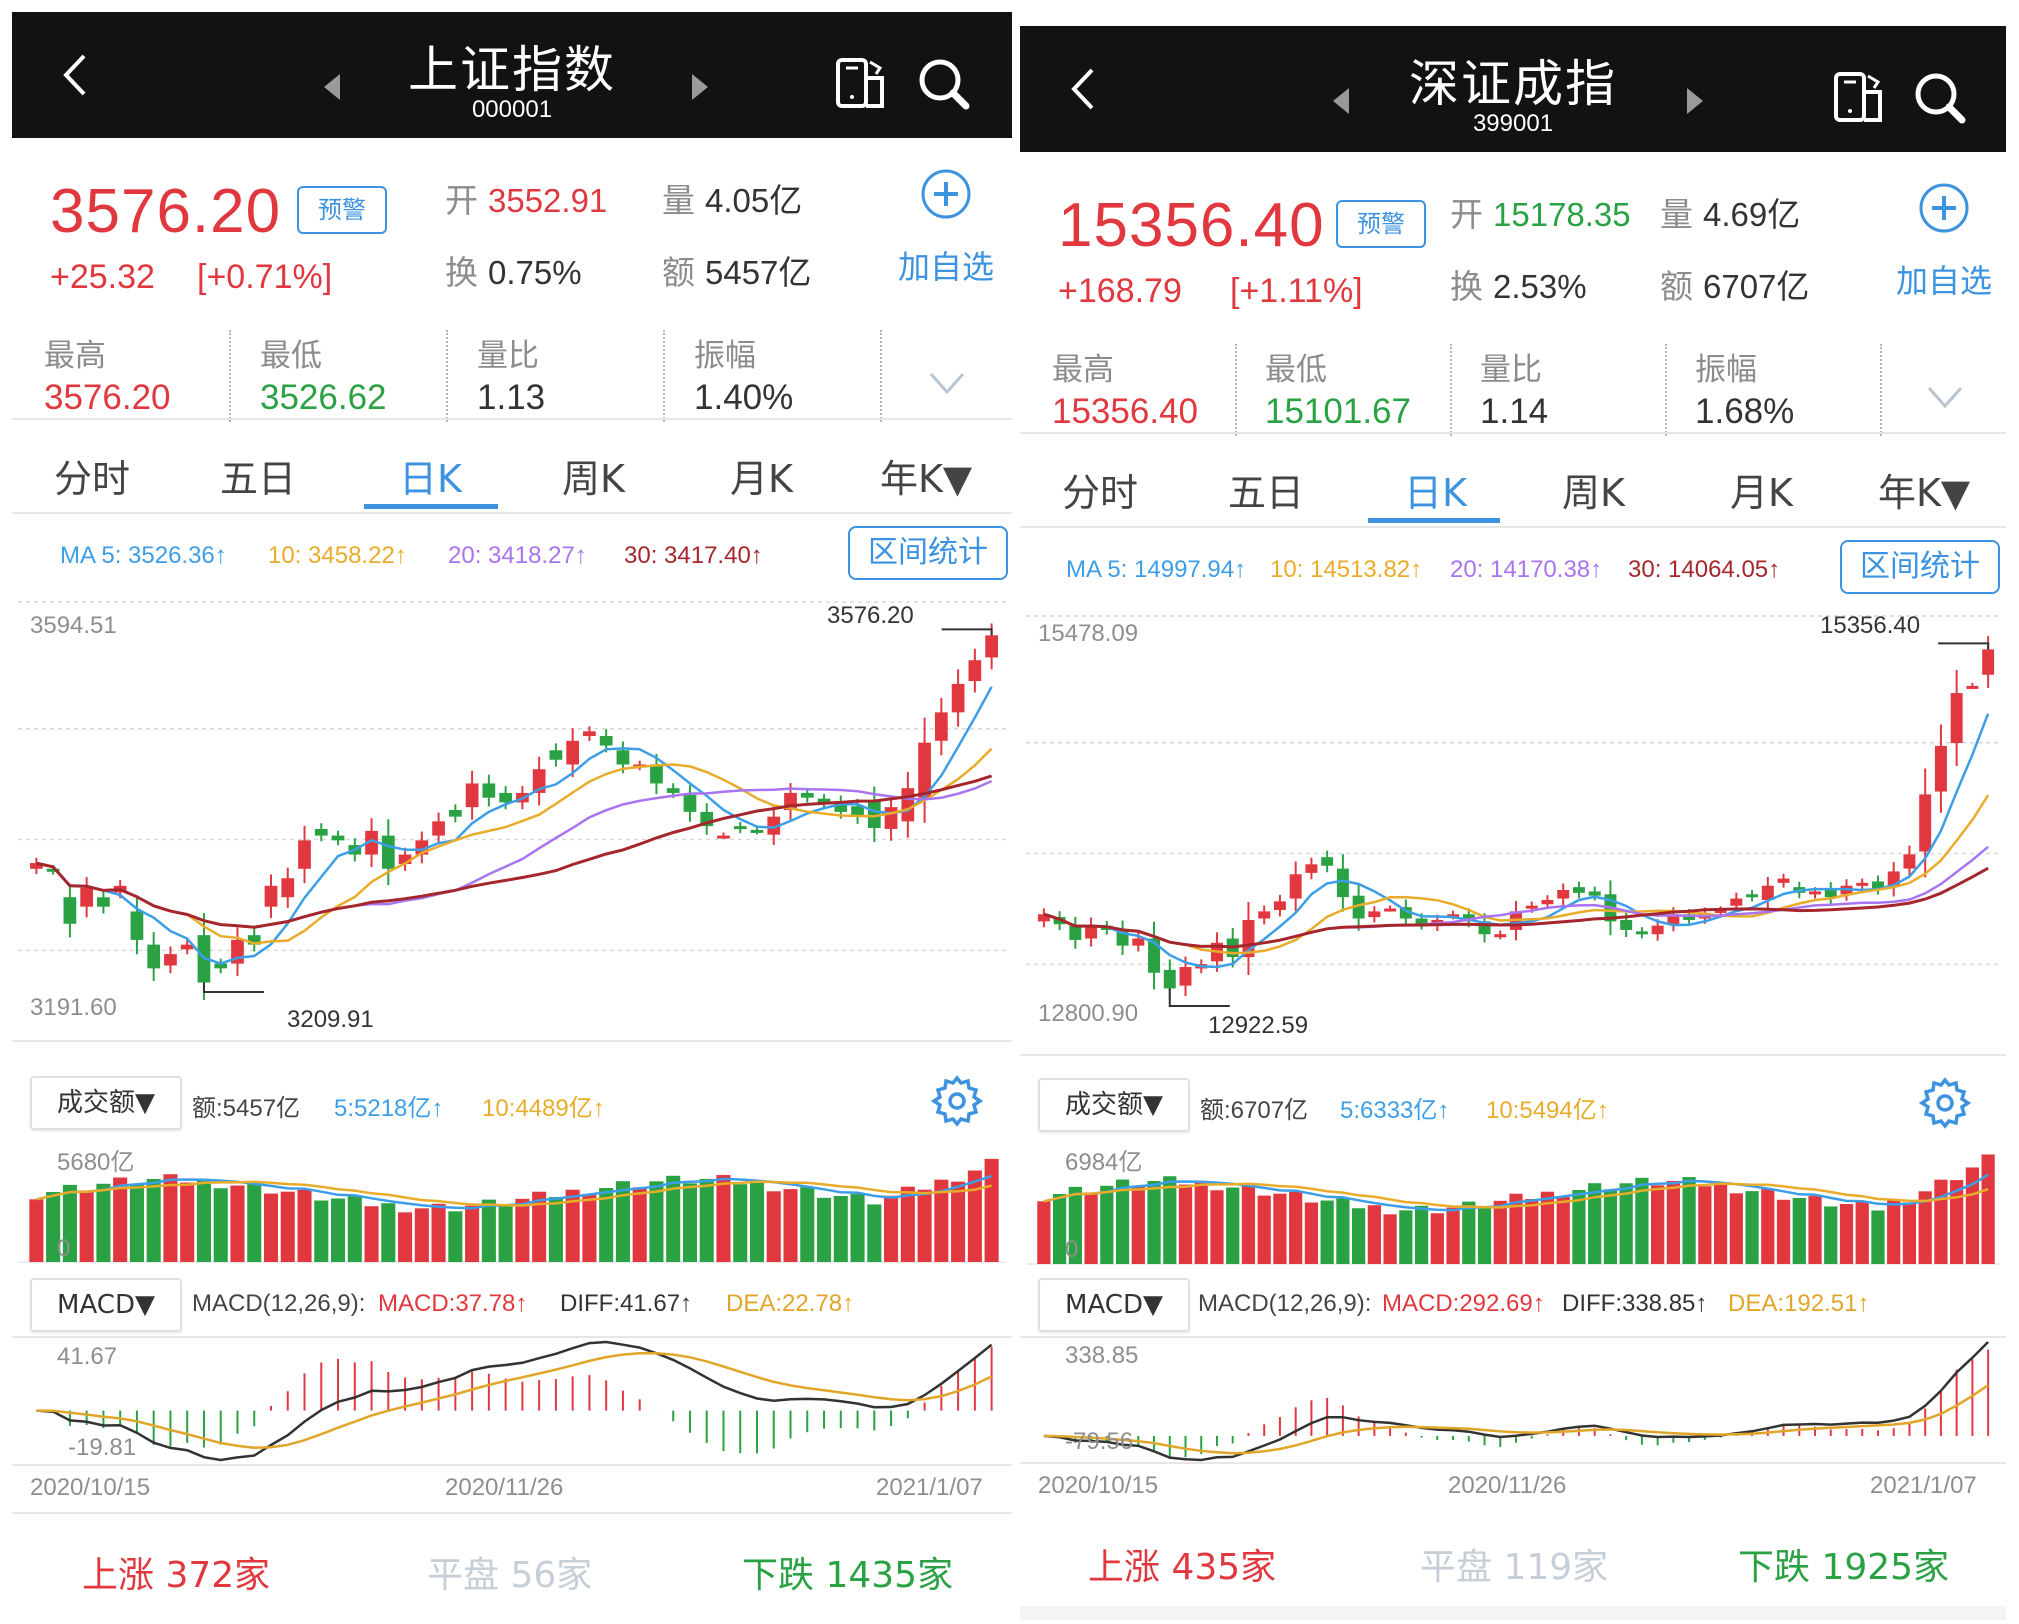 This screenshot has height=1624, width=2019. I want to click on stats-row: 最高 15356.40 最低 15101.67 量比 1.14 振幅 1.68%, so click(1513, 385).